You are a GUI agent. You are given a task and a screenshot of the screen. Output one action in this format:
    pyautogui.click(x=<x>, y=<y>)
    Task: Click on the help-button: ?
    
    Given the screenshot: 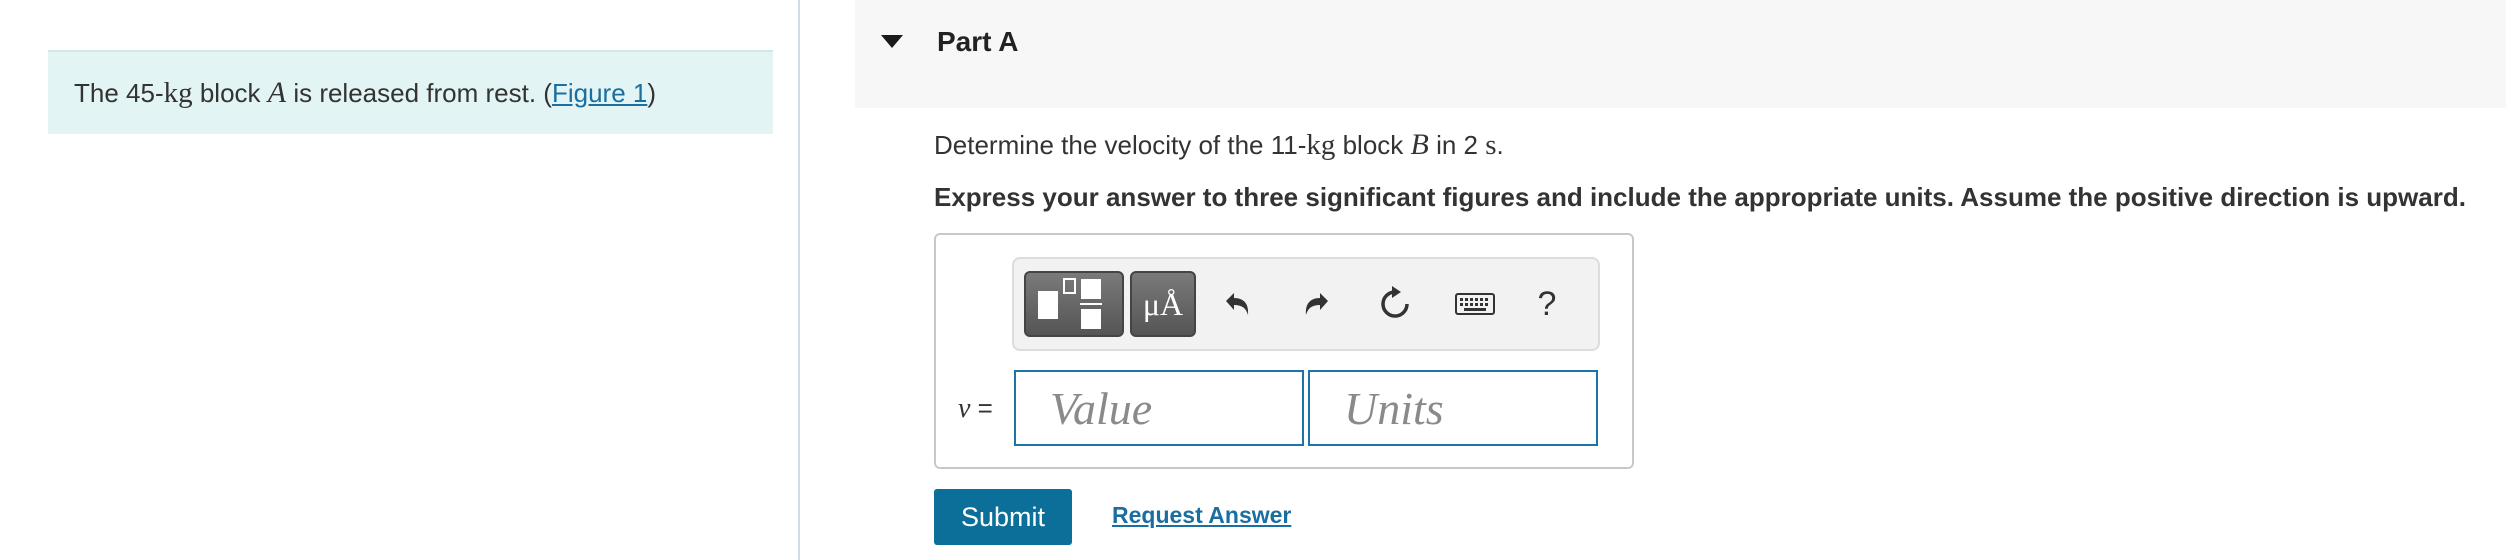 What is the action you would take?
    pyautogui.click(x=1547, y=304)
    